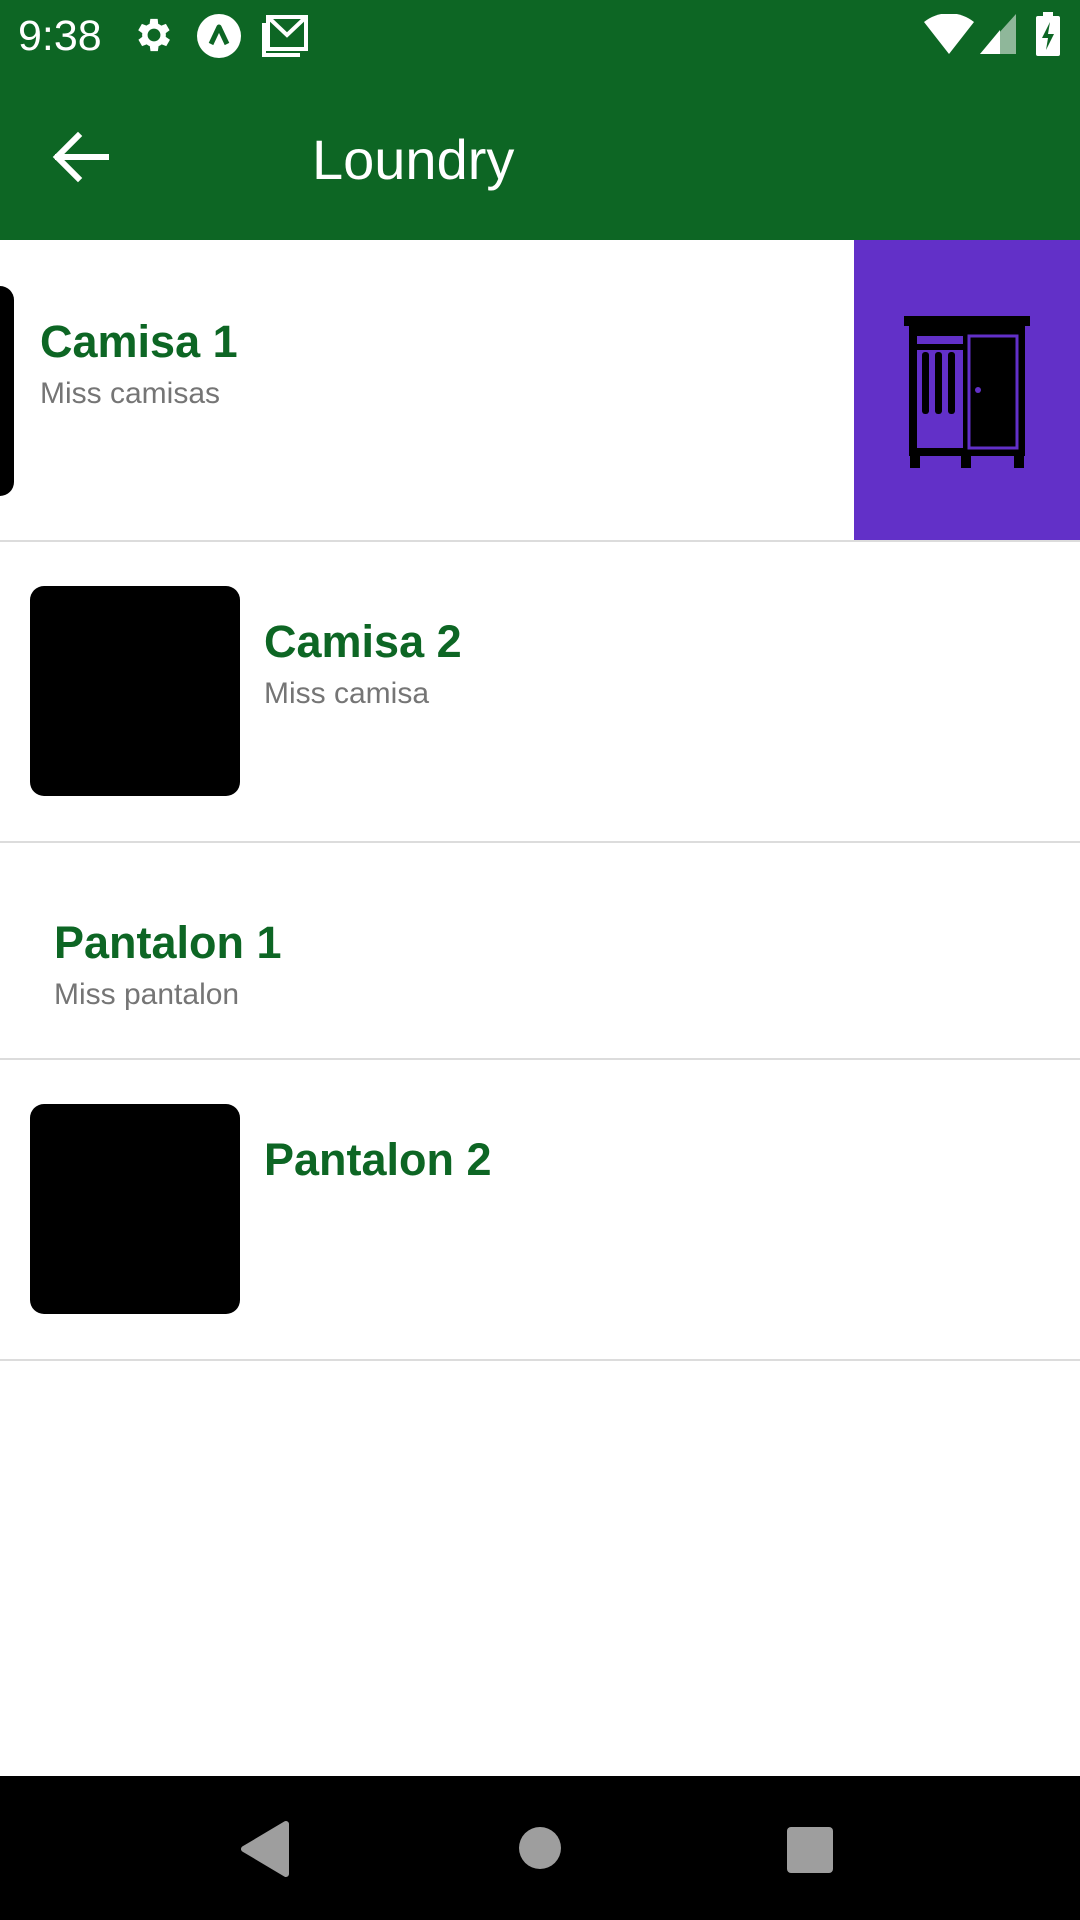  I want to click on system-nav-bar, so click(540, 1848).